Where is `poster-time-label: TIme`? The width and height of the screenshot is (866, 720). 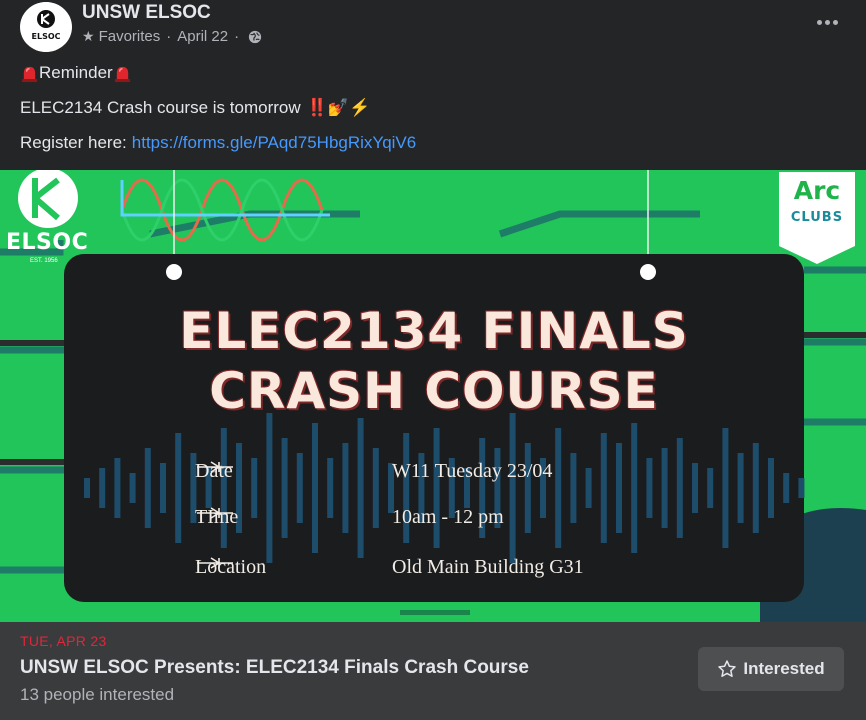
poster-time-label: TIme is located at coordinates (216, 517).